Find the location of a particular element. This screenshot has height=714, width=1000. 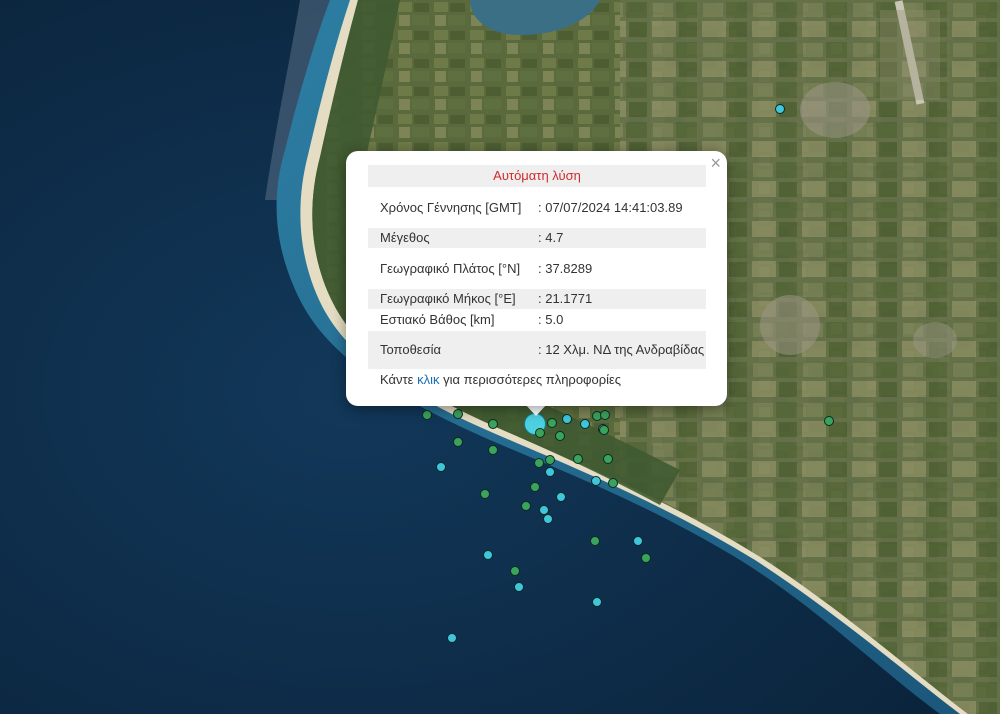

info-row-location: Τοποθεσία : 12 Χλμ. ΝΔ της Ανδραβίδας is located at coordinates (537, 350).